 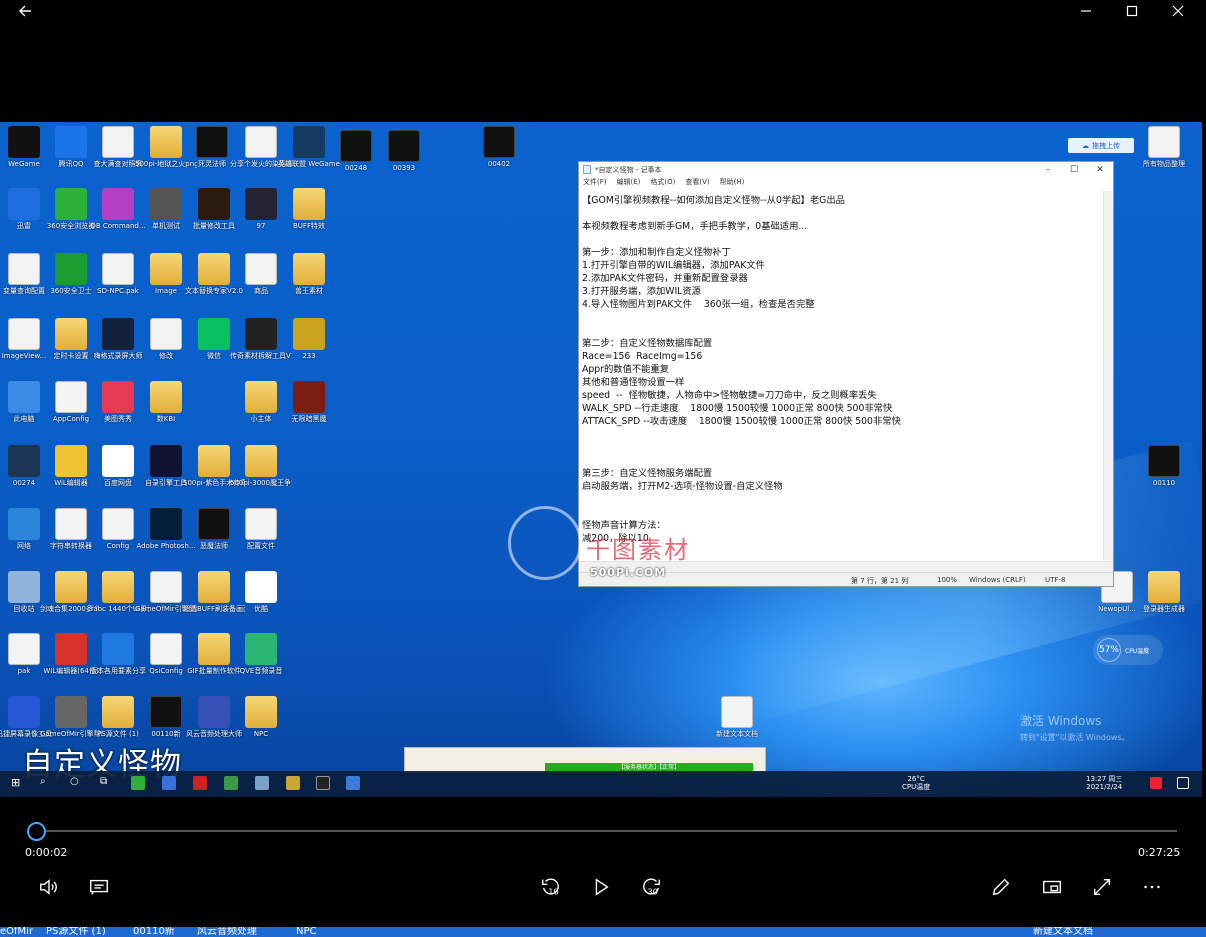 I want to click on desktop-icon: NPC, so click(x=261, y=717).